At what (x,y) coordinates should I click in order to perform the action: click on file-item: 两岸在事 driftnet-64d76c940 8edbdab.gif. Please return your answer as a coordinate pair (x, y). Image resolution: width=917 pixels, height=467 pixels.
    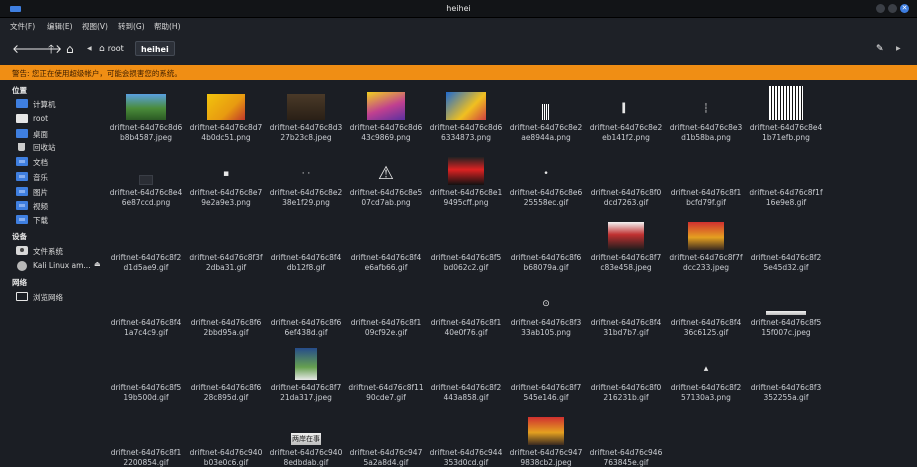
    Looking at the image, I should click on (306, 439).